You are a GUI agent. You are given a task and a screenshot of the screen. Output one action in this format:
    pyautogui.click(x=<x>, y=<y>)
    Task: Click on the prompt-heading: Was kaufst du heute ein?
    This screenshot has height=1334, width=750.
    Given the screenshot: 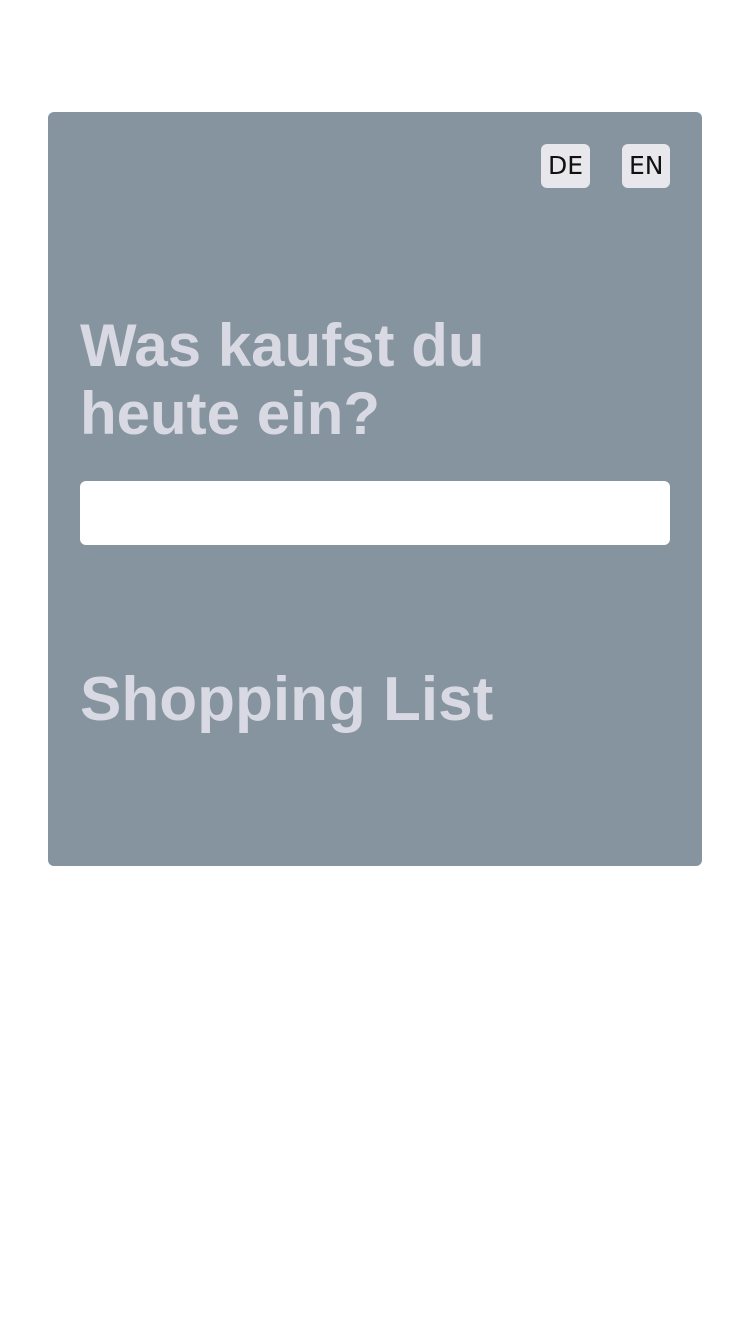 What is the action you would take?
    pyautogui.click(x=282, y=379)
    